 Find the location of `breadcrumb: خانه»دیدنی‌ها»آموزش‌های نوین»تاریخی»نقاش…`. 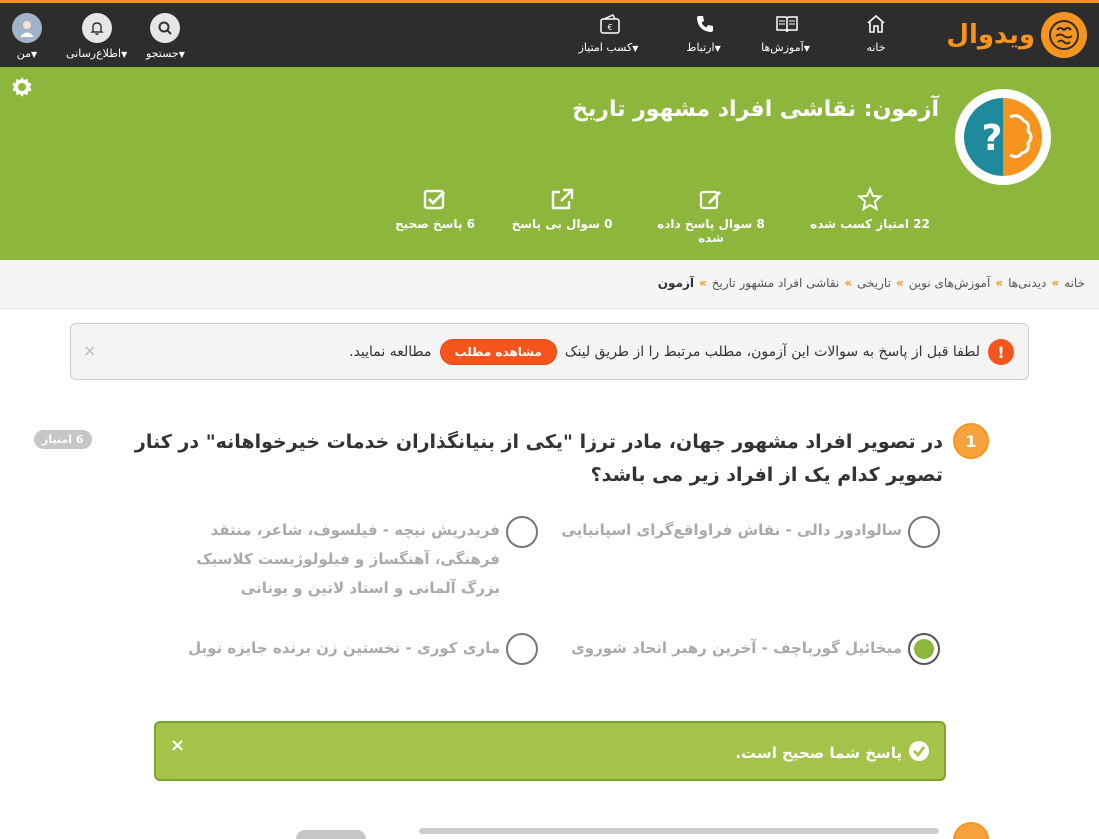

breadcrumb: خانه»دیدنی‌ها»آموزش‌های نوین»تاریخی»نقاش… is located at coordinates (871, 283).